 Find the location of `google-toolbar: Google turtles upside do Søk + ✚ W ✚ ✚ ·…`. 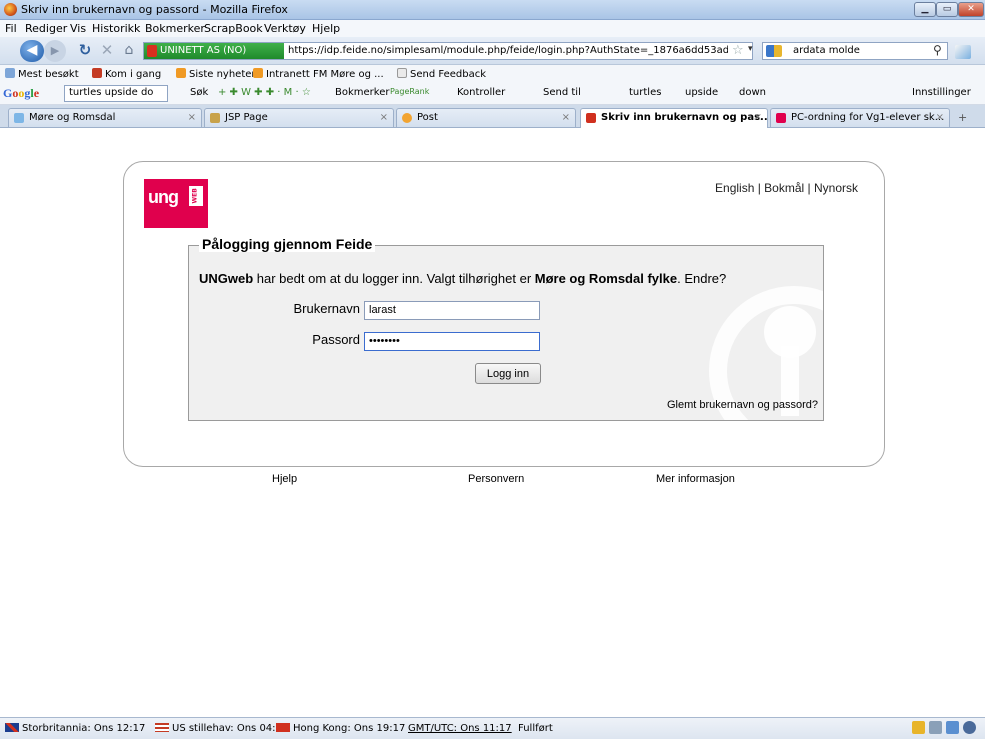

google-toolbar: Google turtles upside do Søk + ✚ W ✚ ✚ ·… is located at coordinates (492, 94).